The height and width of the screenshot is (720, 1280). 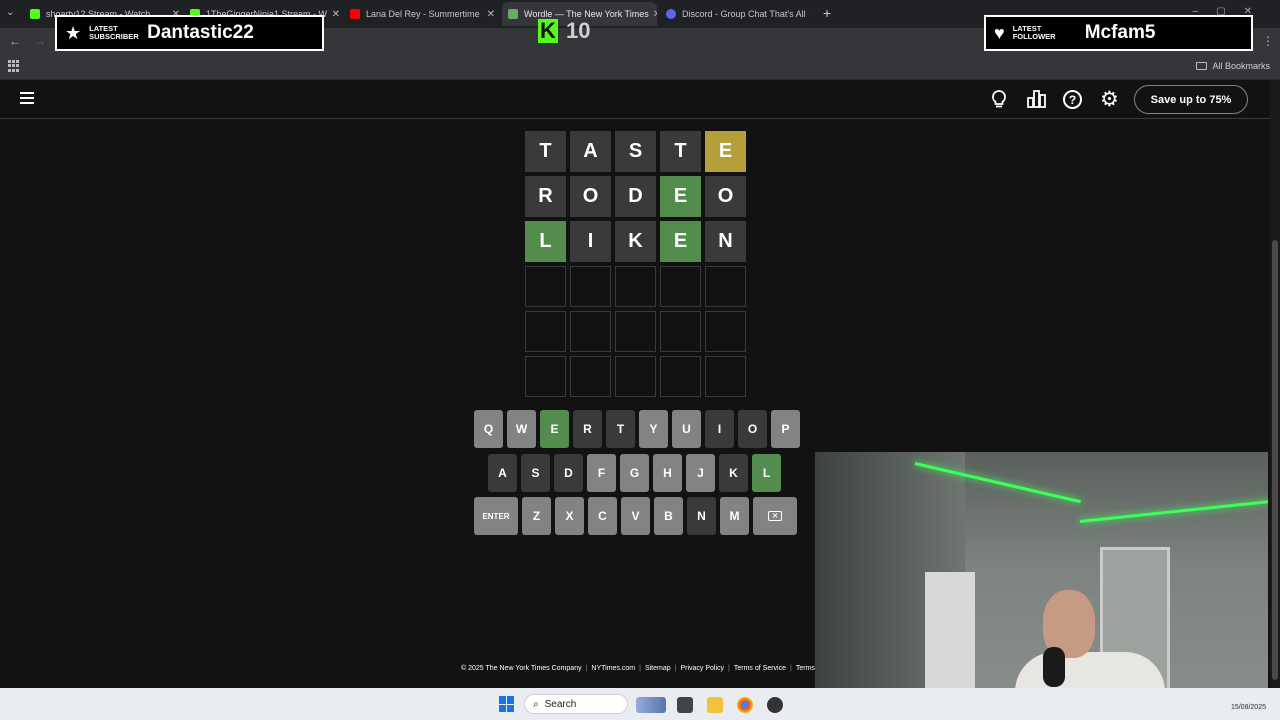 I want to click on enter-key: ENTER, so click(x=496, y=516).